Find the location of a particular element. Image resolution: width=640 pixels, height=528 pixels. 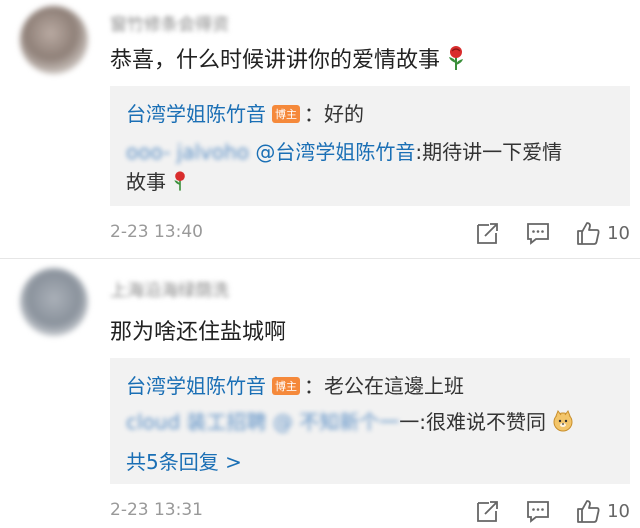

reply-text: :期待讲一下爱情 is located at coordinates (489, 152).